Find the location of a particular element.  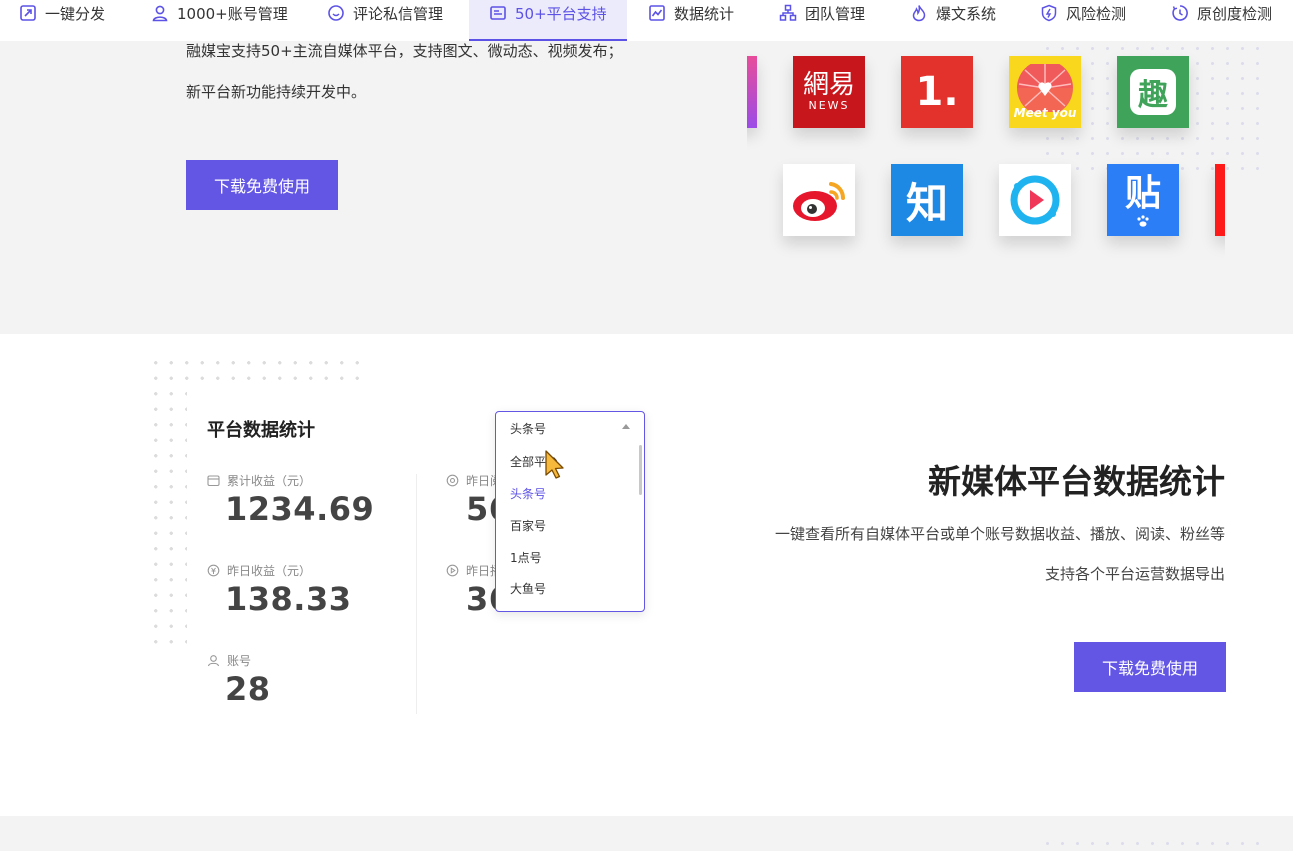

netease-news-logo: 網易 NEWS is located at coordinates (829, 92).